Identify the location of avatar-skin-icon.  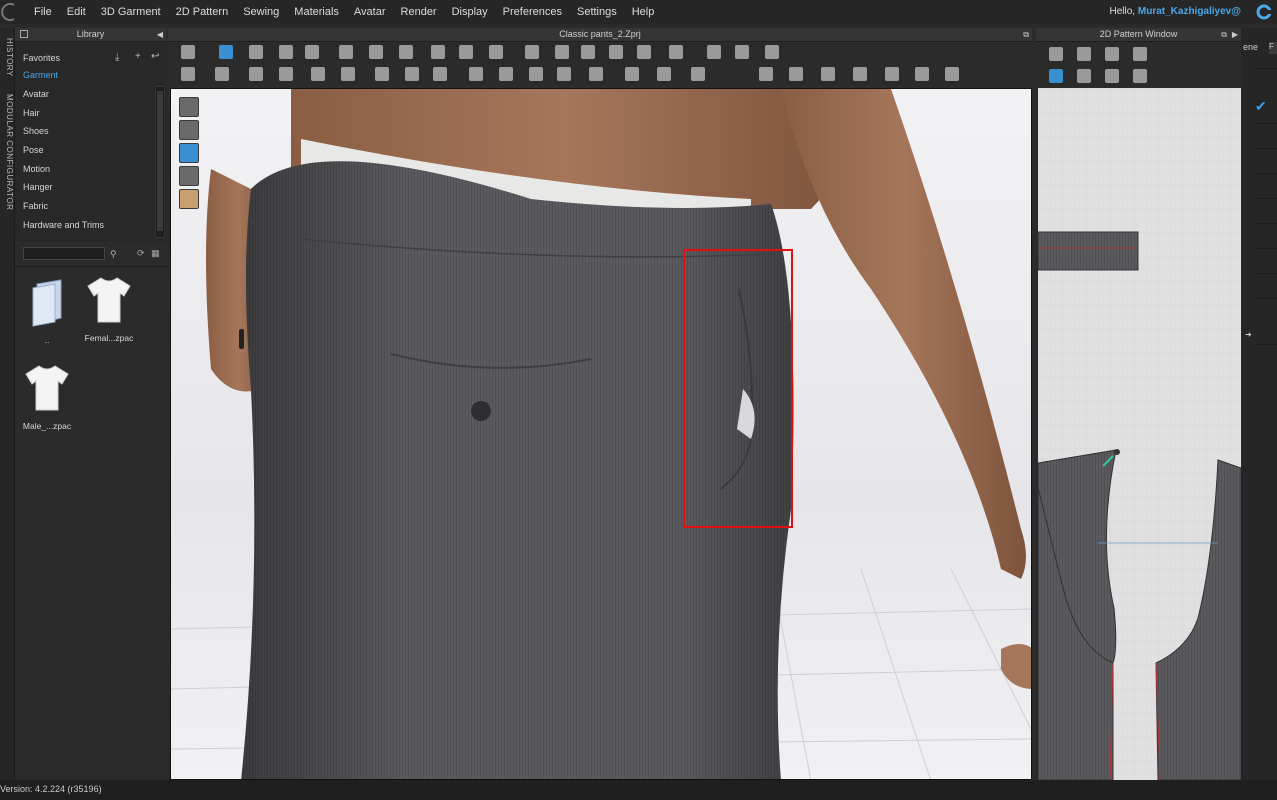
(189, 199).